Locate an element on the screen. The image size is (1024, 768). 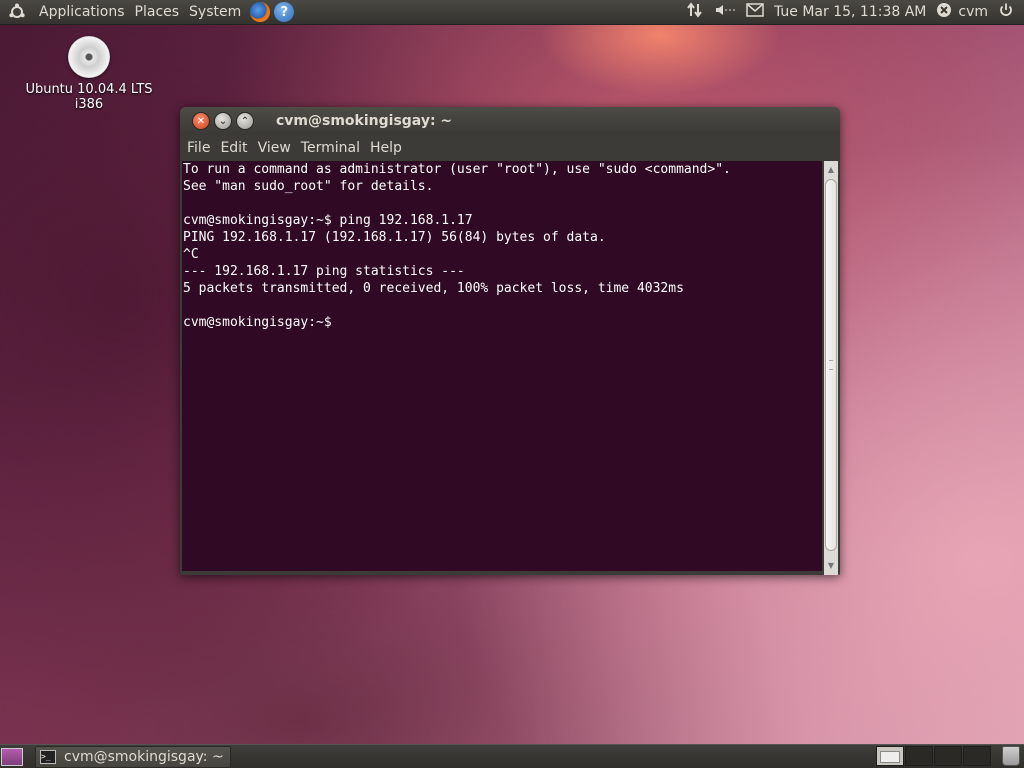
terminal-line: ^C is located at coordinates (191, 254).